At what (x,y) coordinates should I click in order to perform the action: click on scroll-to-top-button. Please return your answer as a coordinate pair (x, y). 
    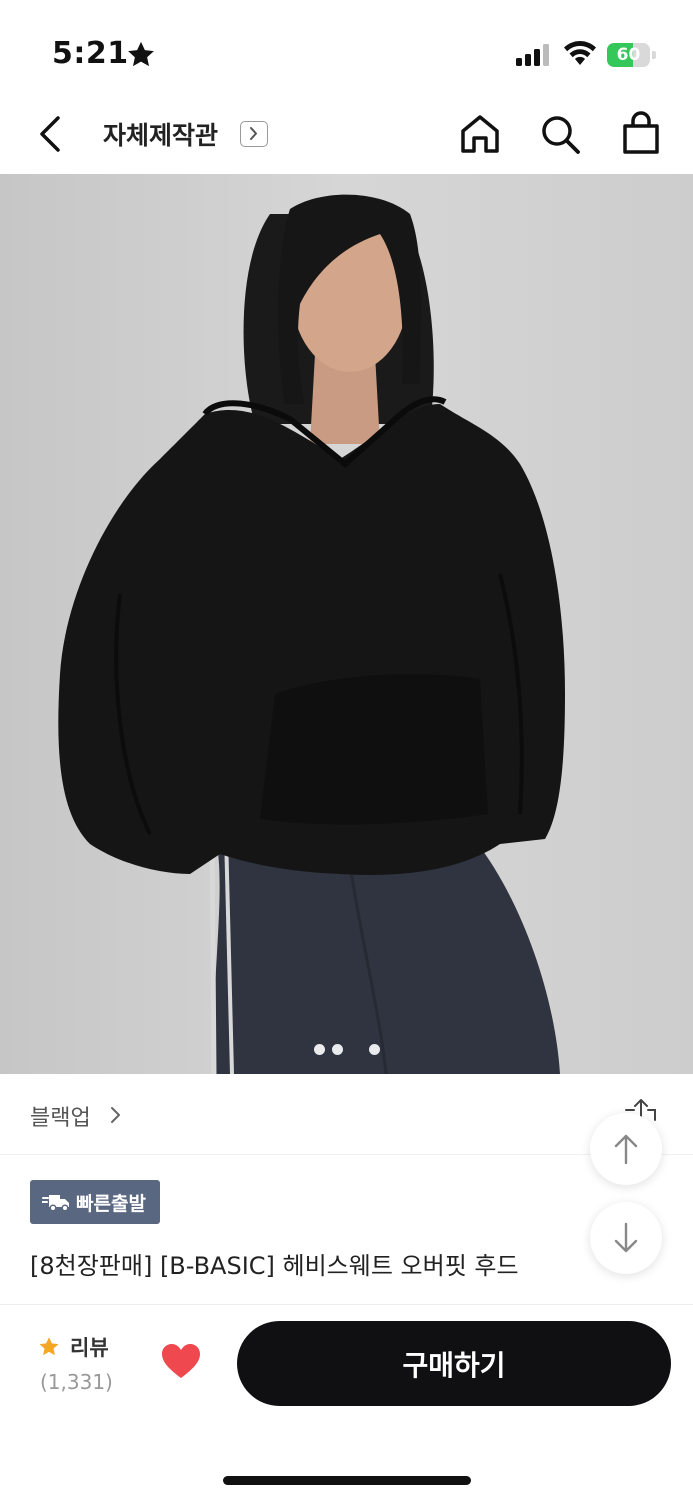
    Looking at the image, I should click on (626, 1149).